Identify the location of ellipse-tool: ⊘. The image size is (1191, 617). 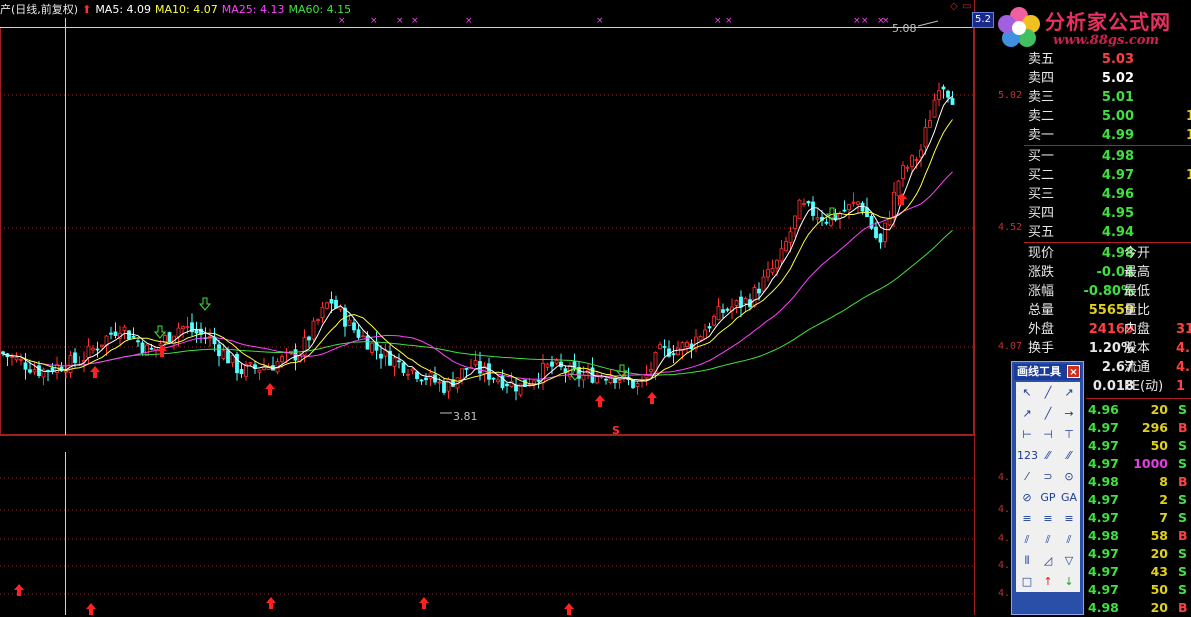
(1027, 497).